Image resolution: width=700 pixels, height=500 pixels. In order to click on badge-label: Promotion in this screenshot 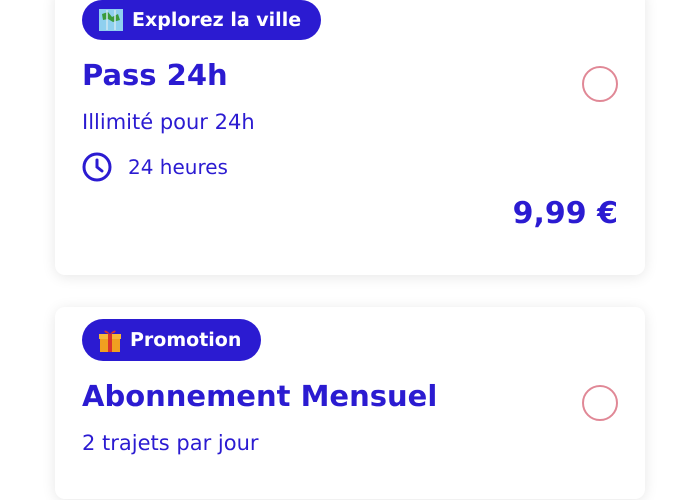, I will do `click(186, 340)`.